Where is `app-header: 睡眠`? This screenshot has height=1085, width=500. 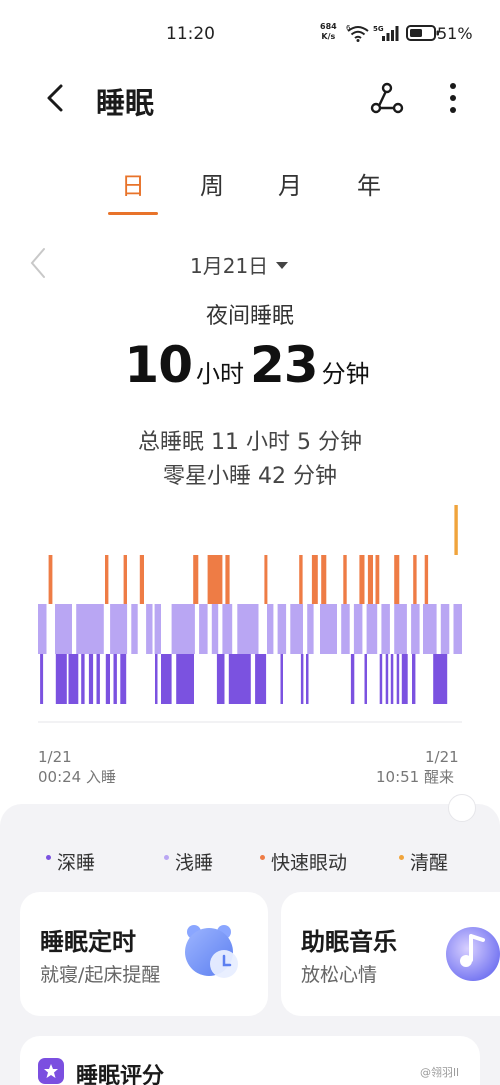
app-header: 睡眠 is located at coordinates (250, 99).